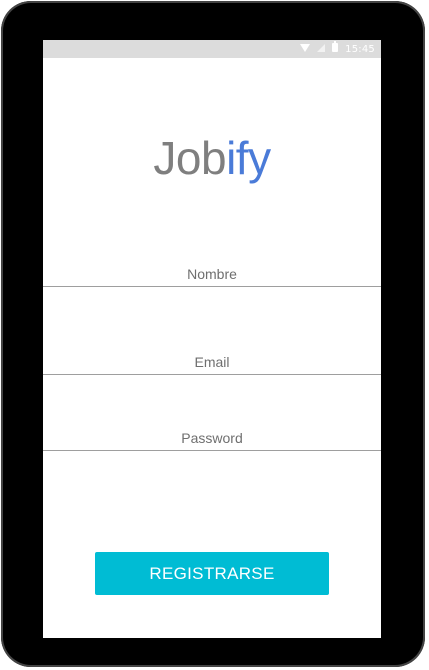 The height and width of the screenshot is (670, 429). I want to click on logo-text-job: Job, so click(190, 158).